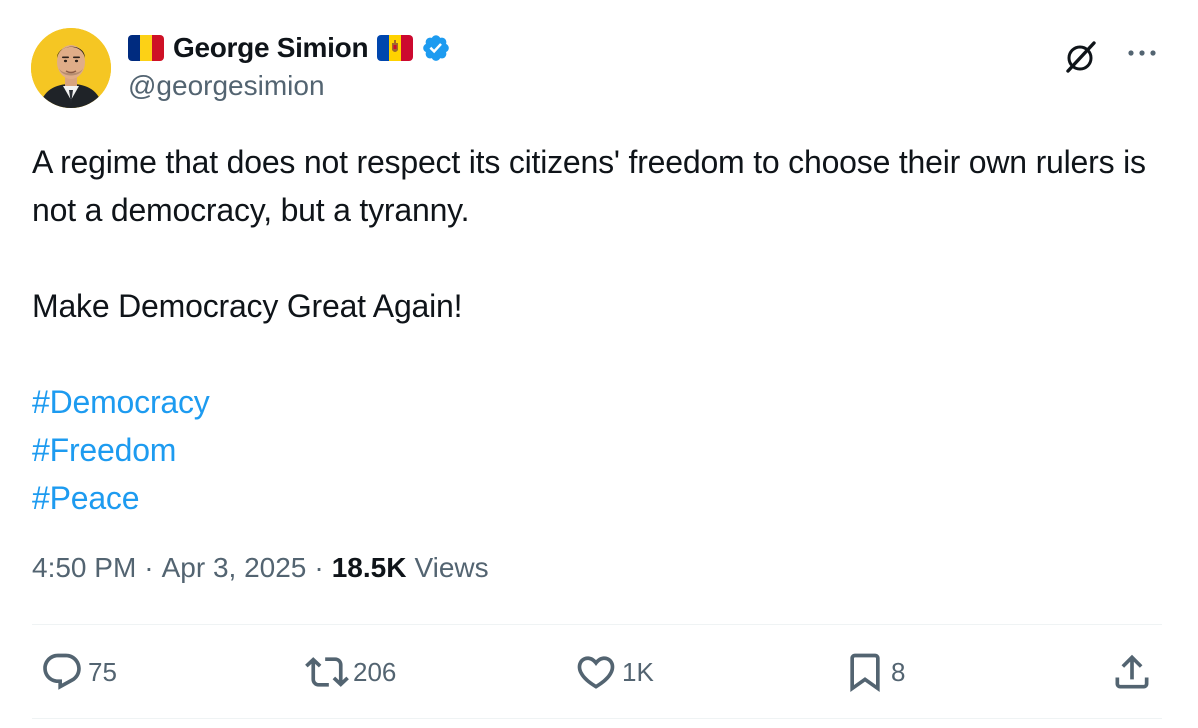 The image size is (1198, 728). What do you see at coordinates (369, 567) in the screenshot?
I see `views-count: 18.5K` at bounding box center [369, 567].